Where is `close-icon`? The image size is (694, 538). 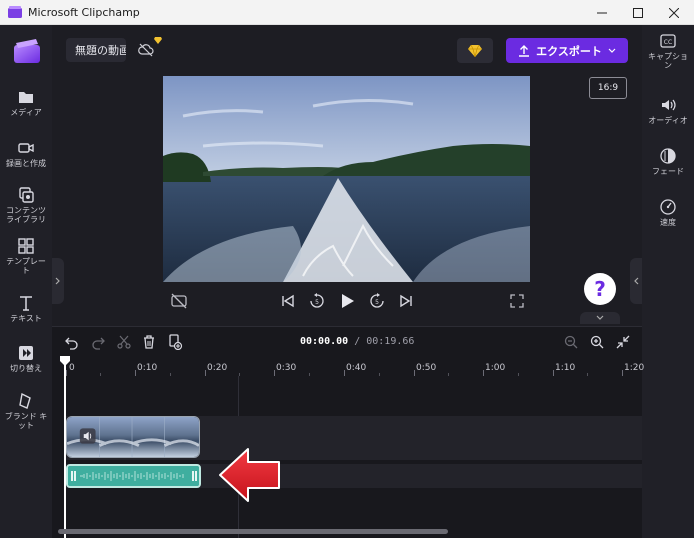 close-icon is located at coordinates (674, 12).